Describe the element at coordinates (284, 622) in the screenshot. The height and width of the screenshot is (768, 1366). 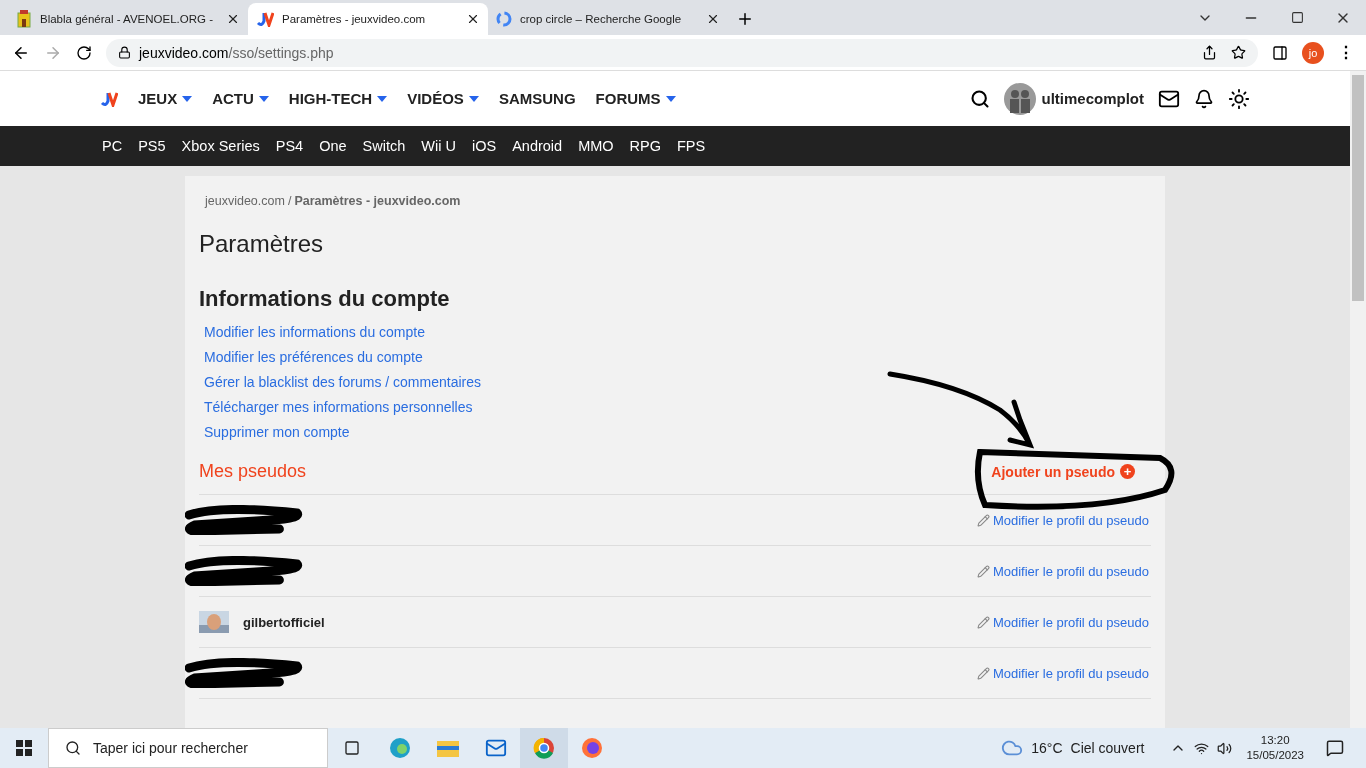
I see `pseudo-name: gilbertofficiel` at that location.